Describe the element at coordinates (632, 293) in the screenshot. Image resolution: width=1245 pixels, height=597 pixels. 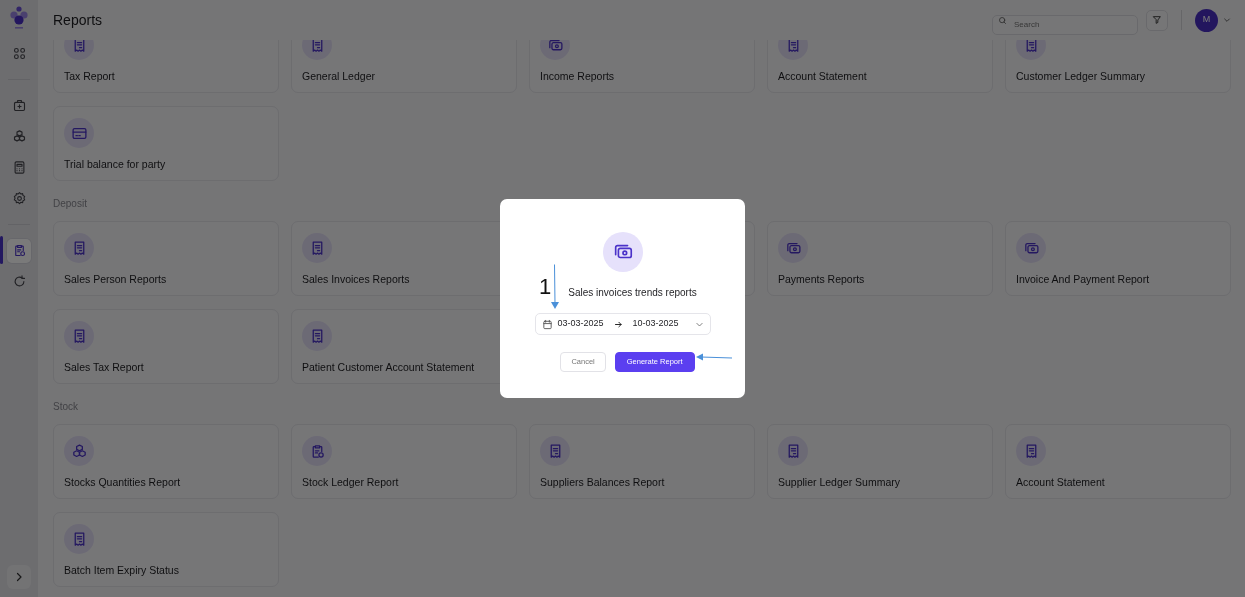
I see `dialog-title: Sales invoices trends reports` at that location.